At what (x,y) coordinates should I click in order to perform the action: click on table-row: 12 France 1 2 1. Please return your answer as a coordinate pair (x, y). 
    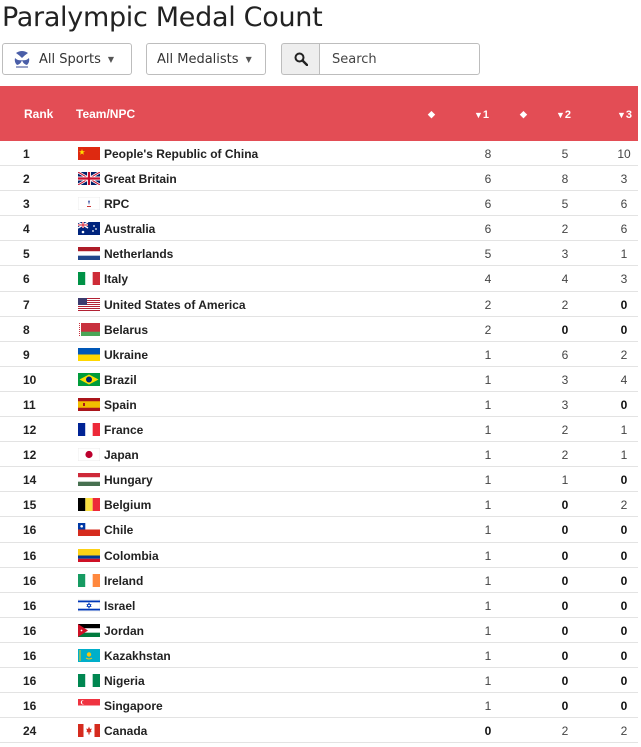
    Looking at the image, I should click on (319, 430).